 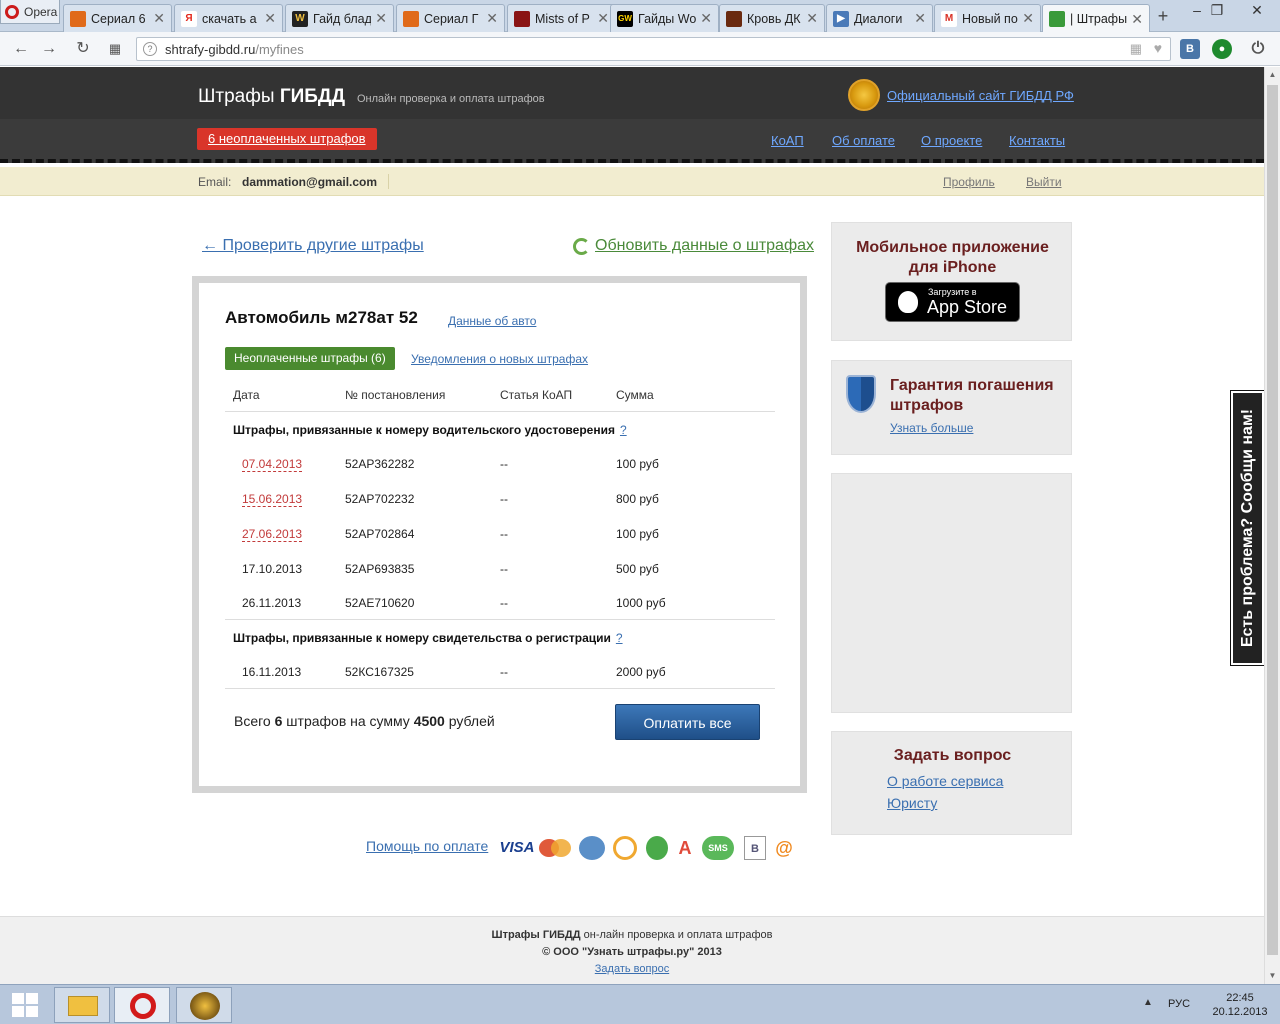 I want to click on tab-label: скачать а, so click(x=229, y=18).